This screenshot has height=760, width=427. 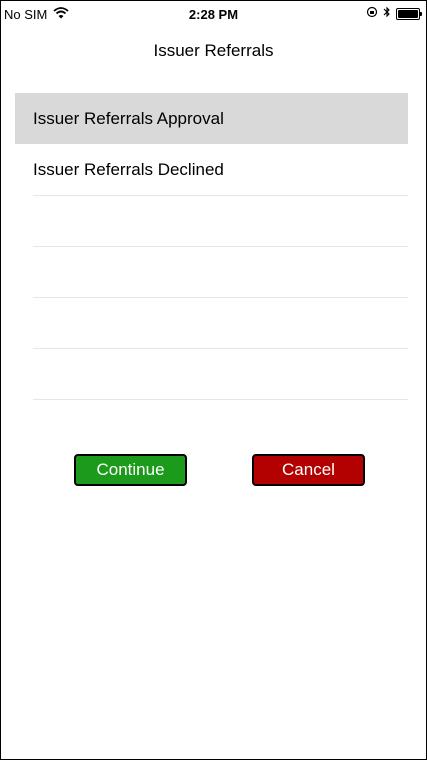 I want to click on status-time: 2:28 PM, so click(x=213, y=14).